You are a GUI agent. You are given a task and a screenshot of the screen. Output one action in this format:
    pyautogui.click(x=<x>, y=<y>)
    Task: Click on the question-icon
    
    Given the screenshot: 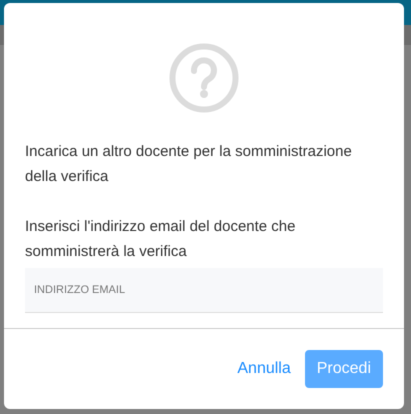 What is the action you would take?
    pyautogui.click(x=204, y=78)
    